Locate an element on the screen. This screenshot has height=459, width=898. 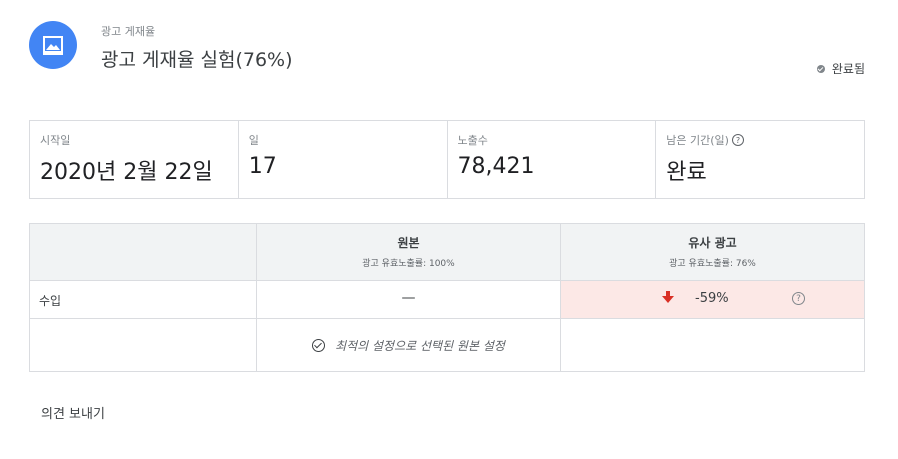
stat-label: 노출수 is located at coordinates (472, 140).